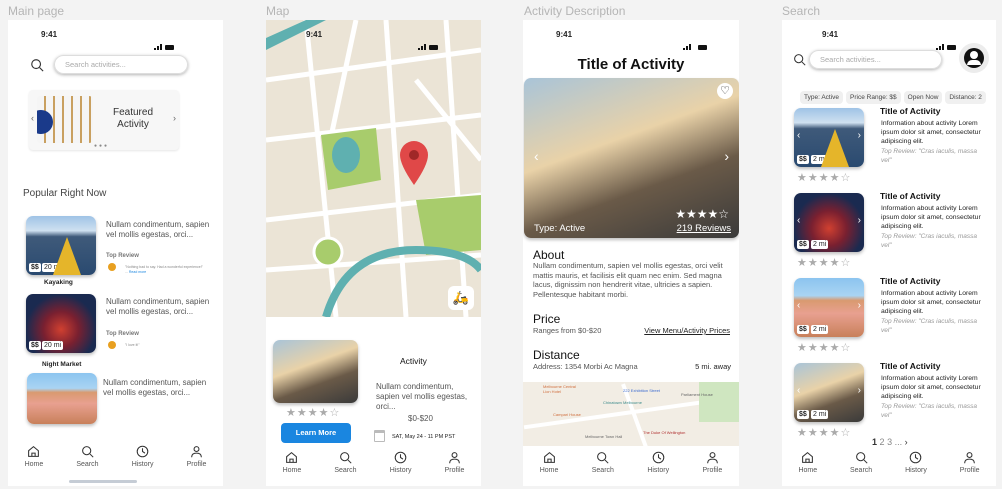 This screenshot has height=489, width=1002. What do you see at coordinates (631, 158) in the screenshot?
I see `activity-hero-image: ♡ ‹ › Type: Active ★★★★☆ 219 Reviews` at bounding box center [631, 158].